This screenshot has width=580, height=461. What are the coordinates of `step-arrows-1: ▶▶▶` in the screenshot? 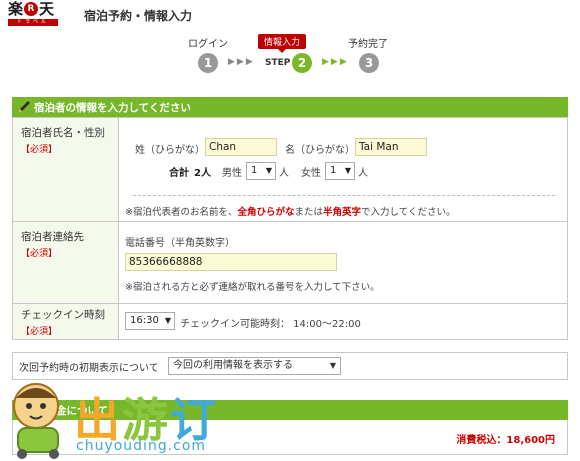 It's located at (241, 62).